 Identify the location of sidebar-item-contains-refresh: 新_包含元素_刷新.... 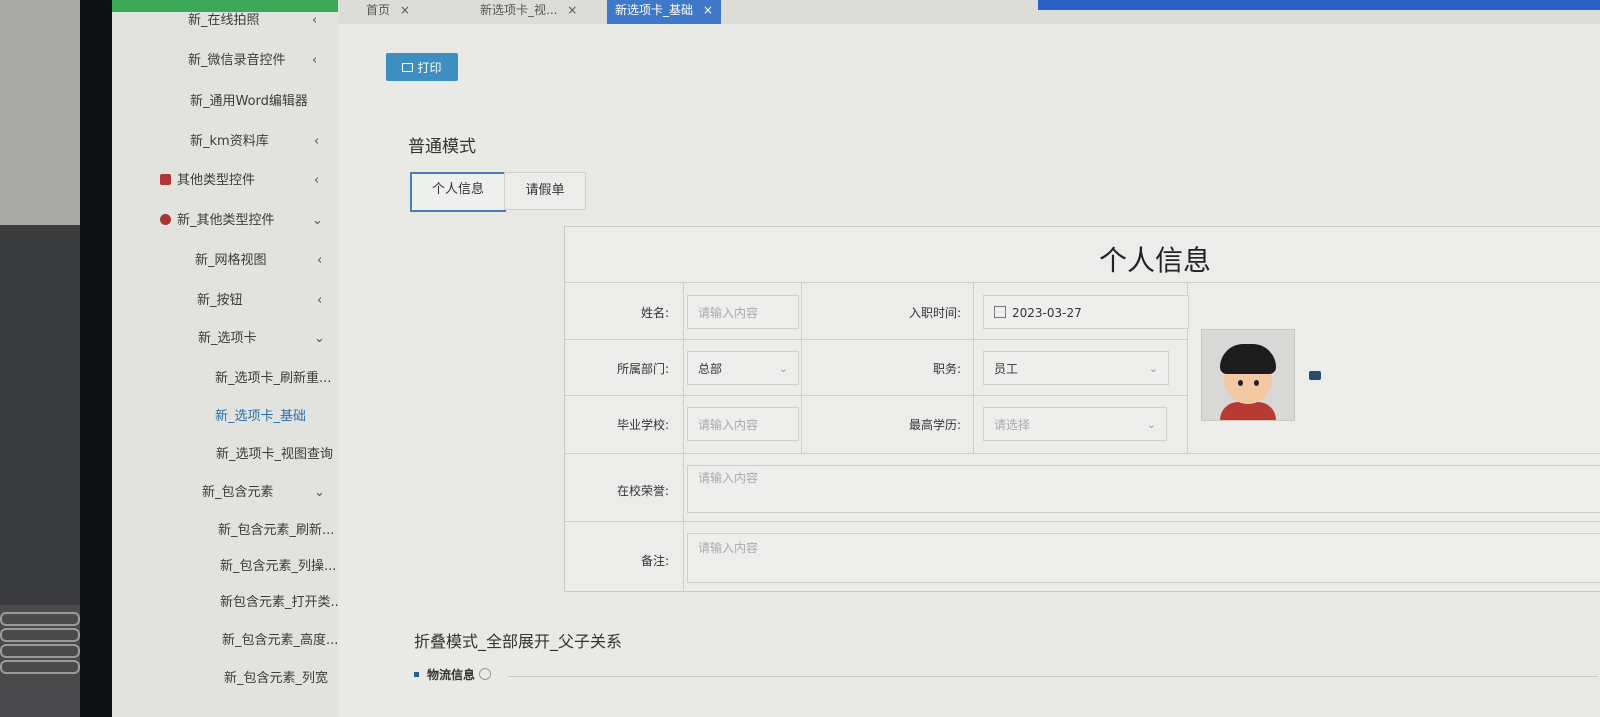
(278, 531).